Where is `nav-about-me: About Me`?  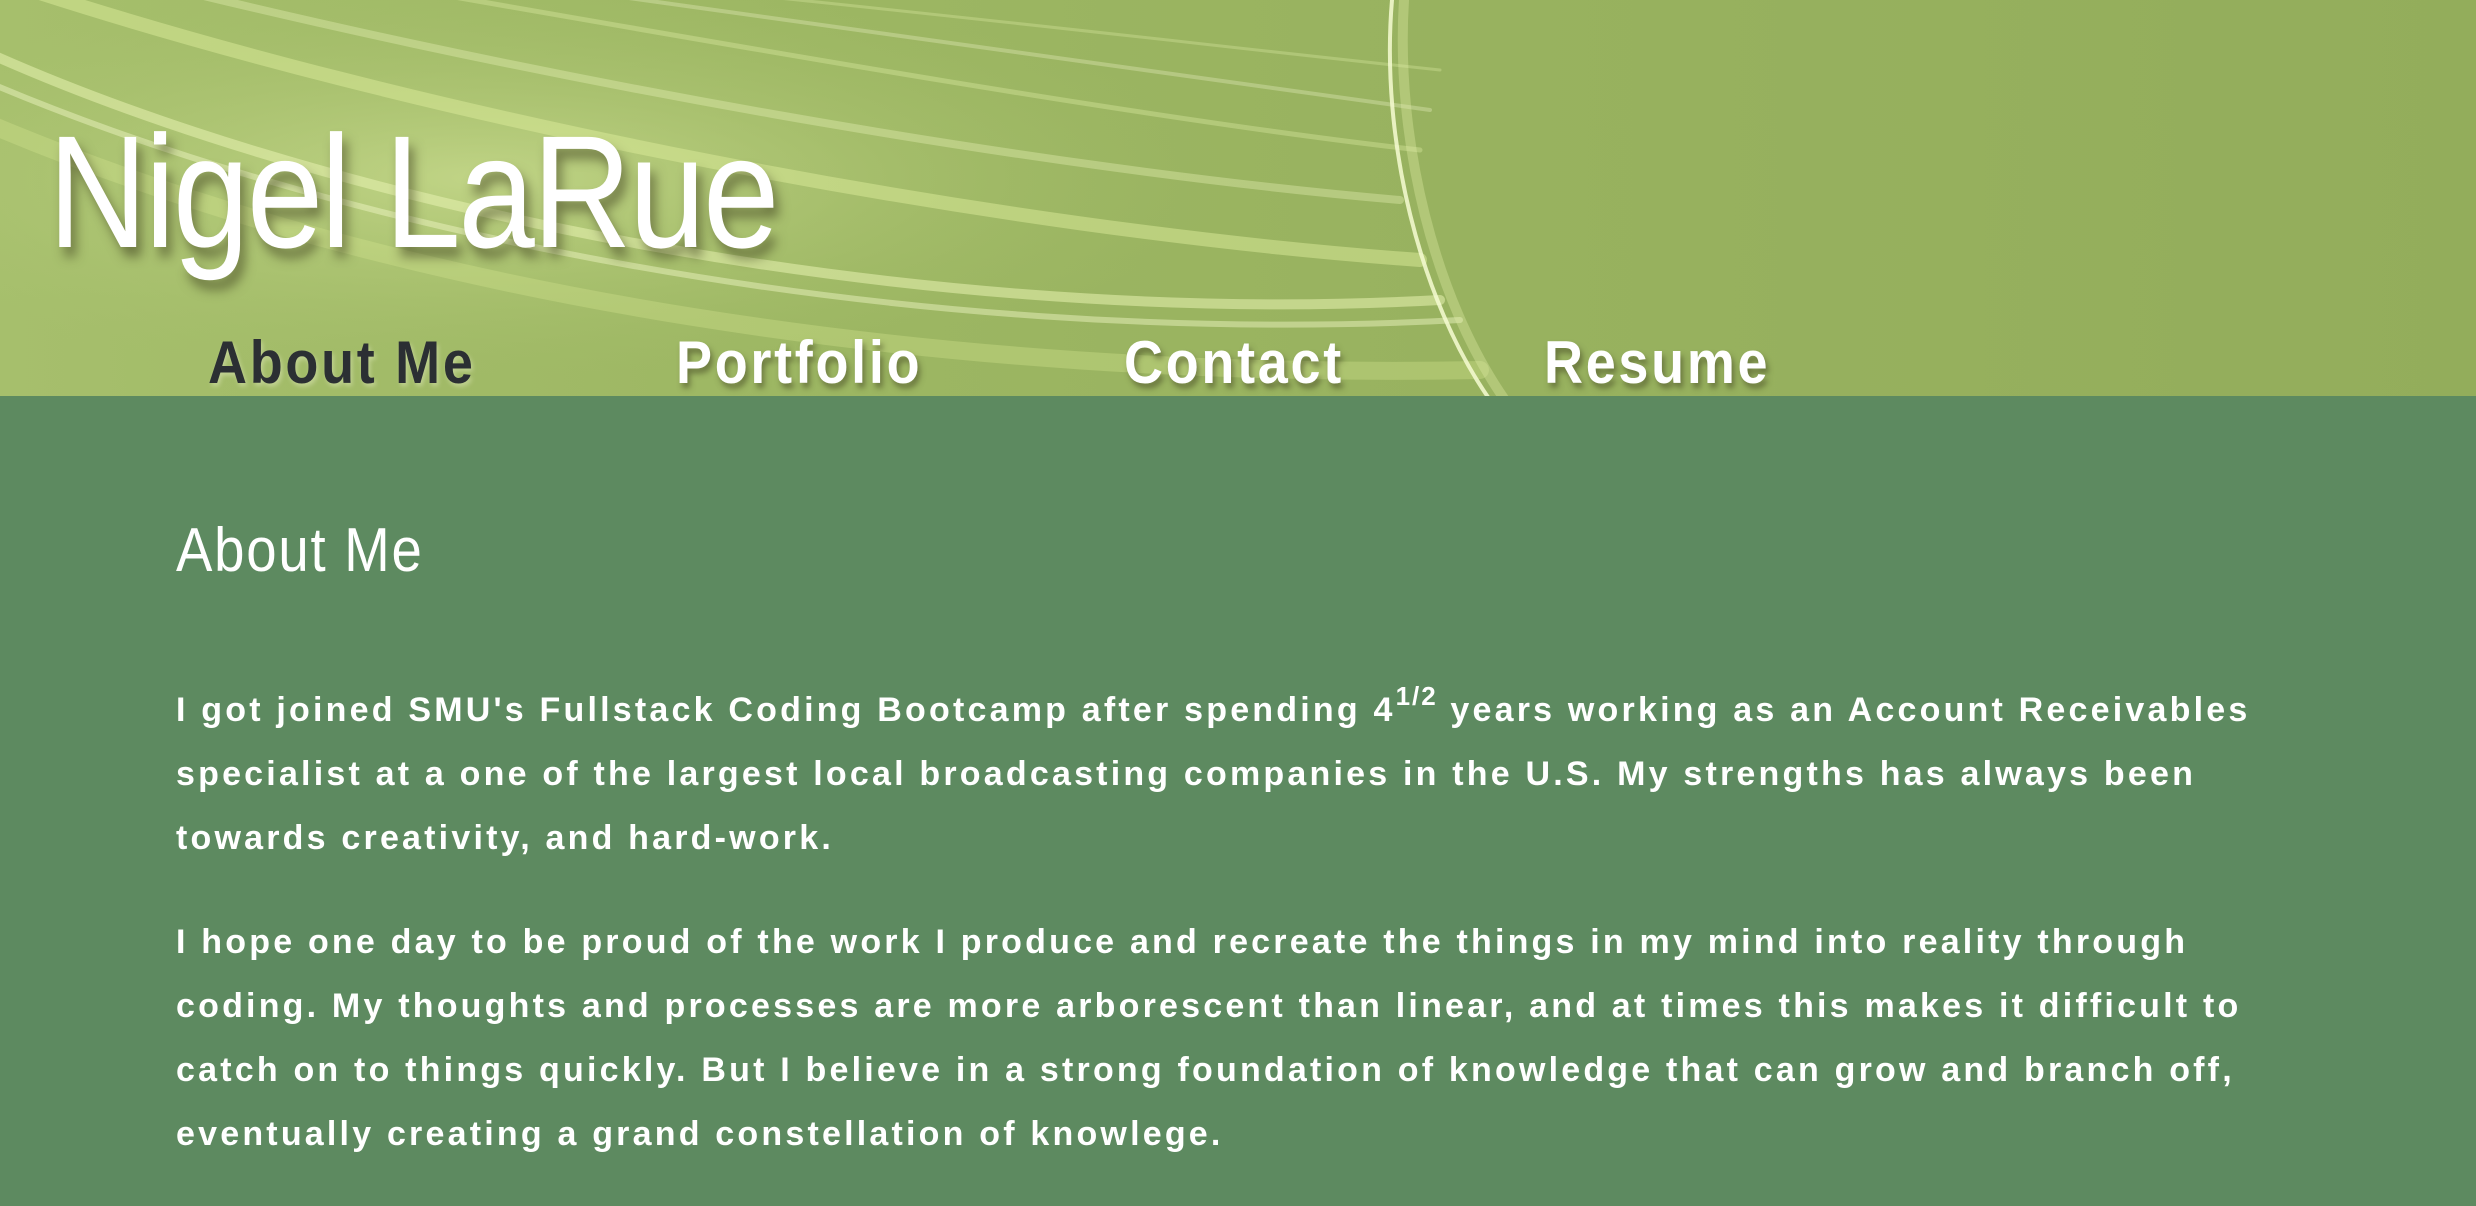 nav-about-me: About Me is located at coordinates (342, 363).